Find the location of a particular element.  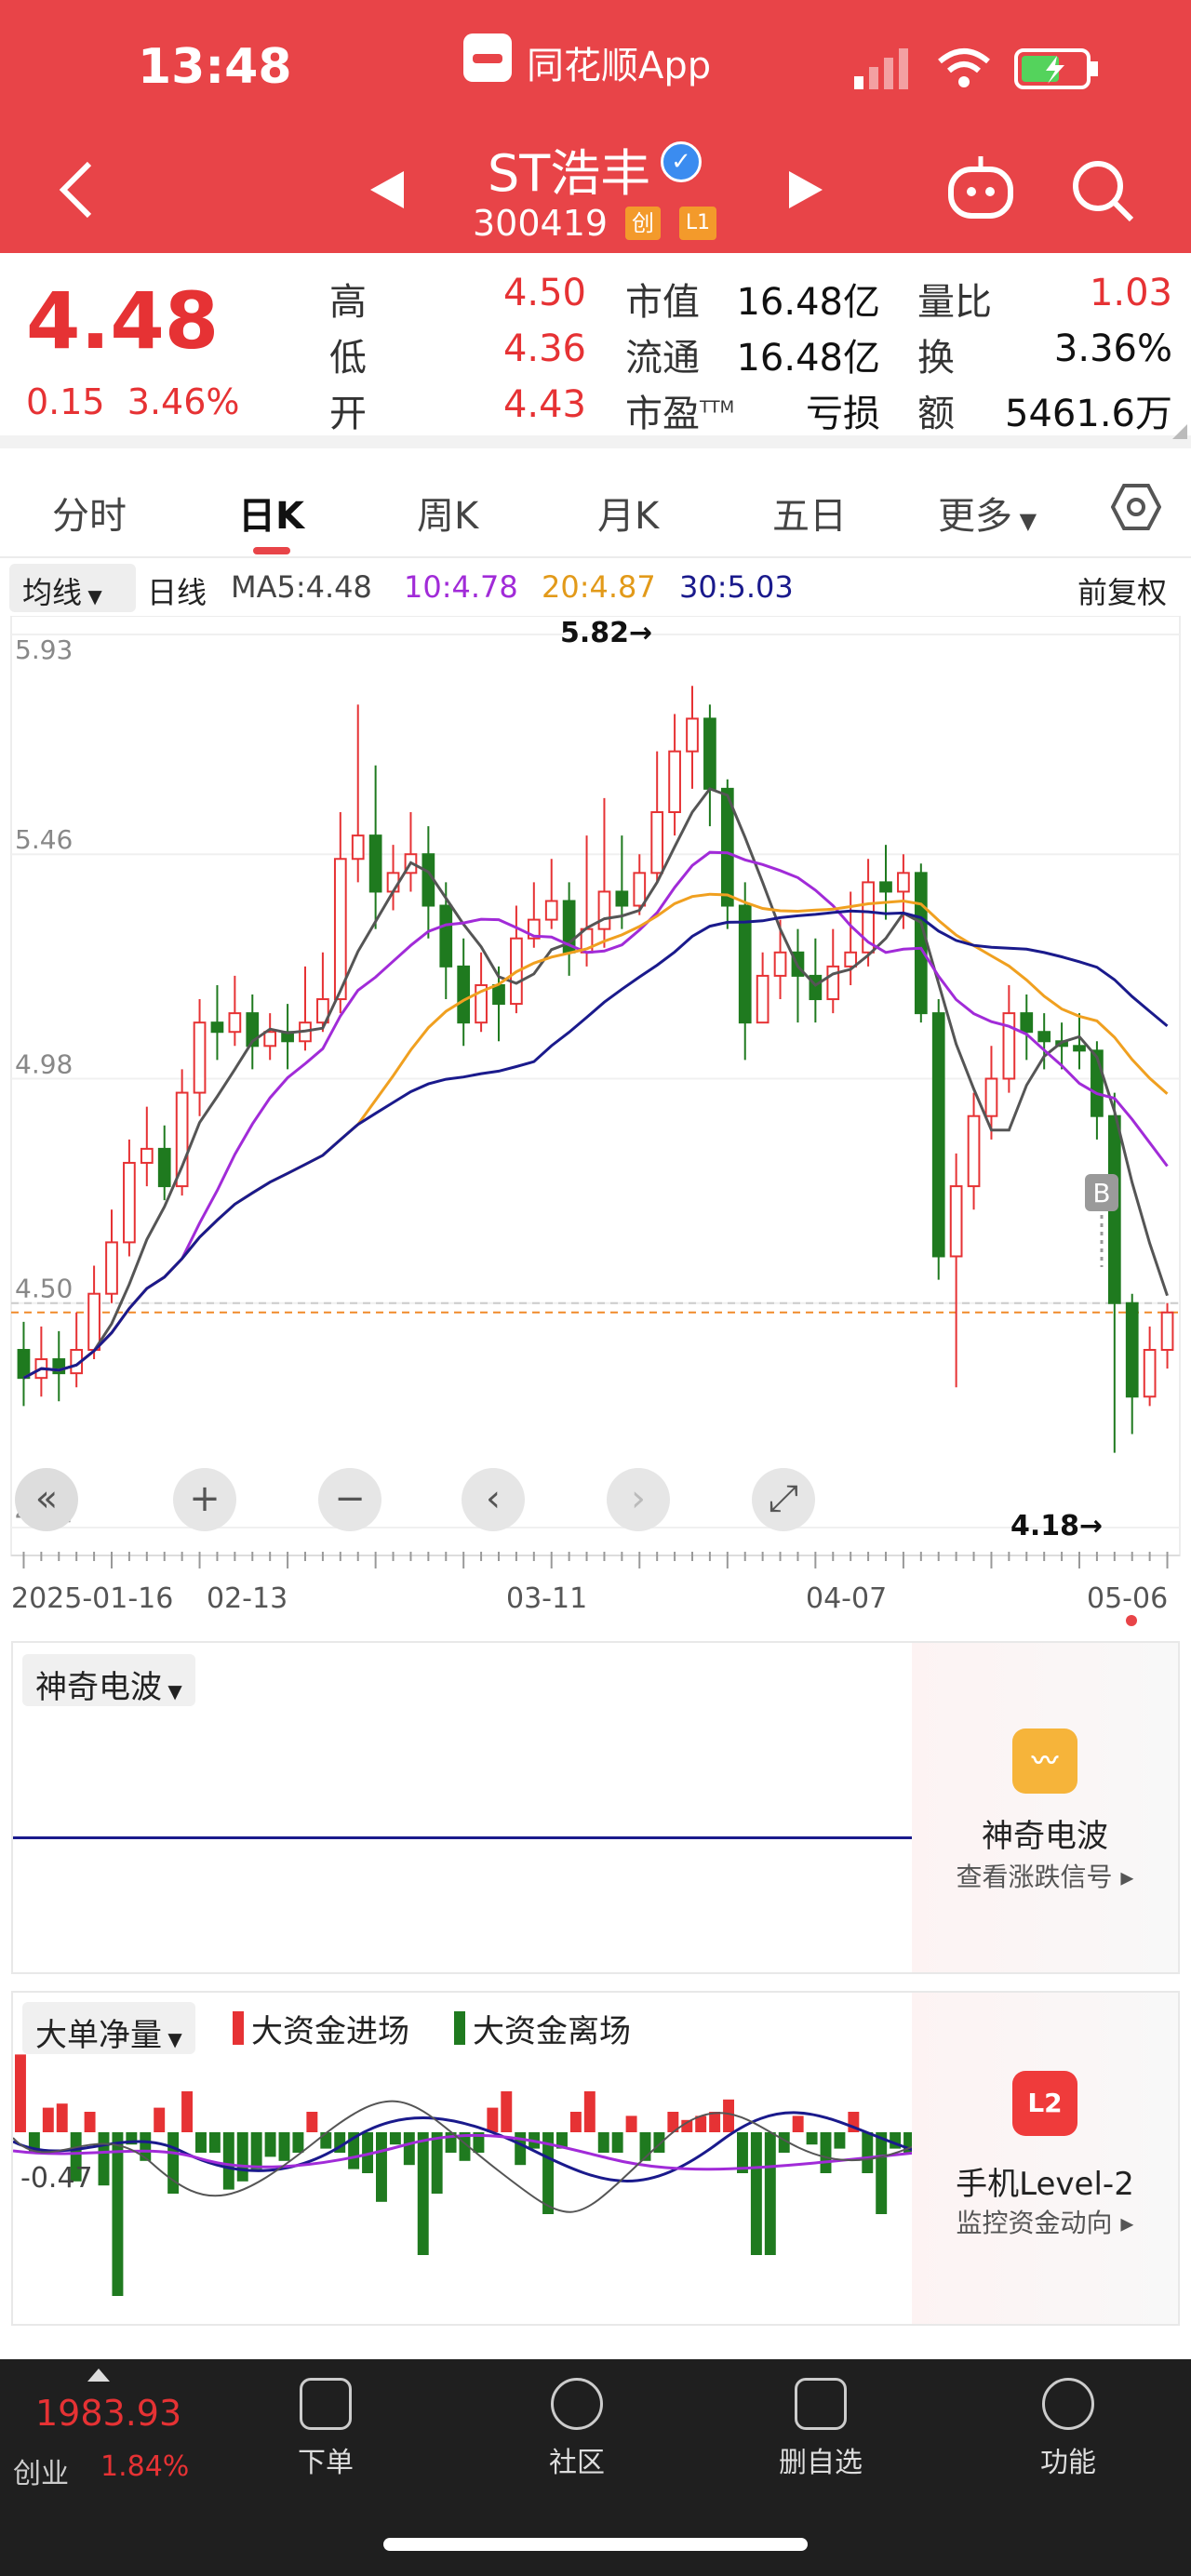

tab-daily-k: 日K is located at coordinates (271, 513).